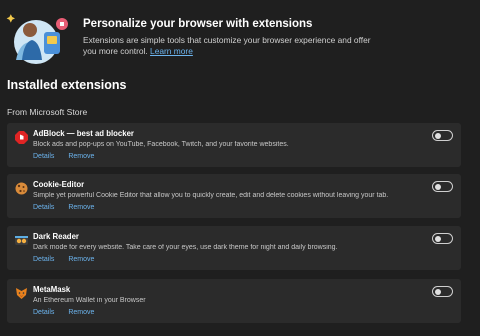 The height and width of the screenshot is (336, 480). I want to click on extension-description: An Ethereum Wallet in your Browser, so click(89, 300).